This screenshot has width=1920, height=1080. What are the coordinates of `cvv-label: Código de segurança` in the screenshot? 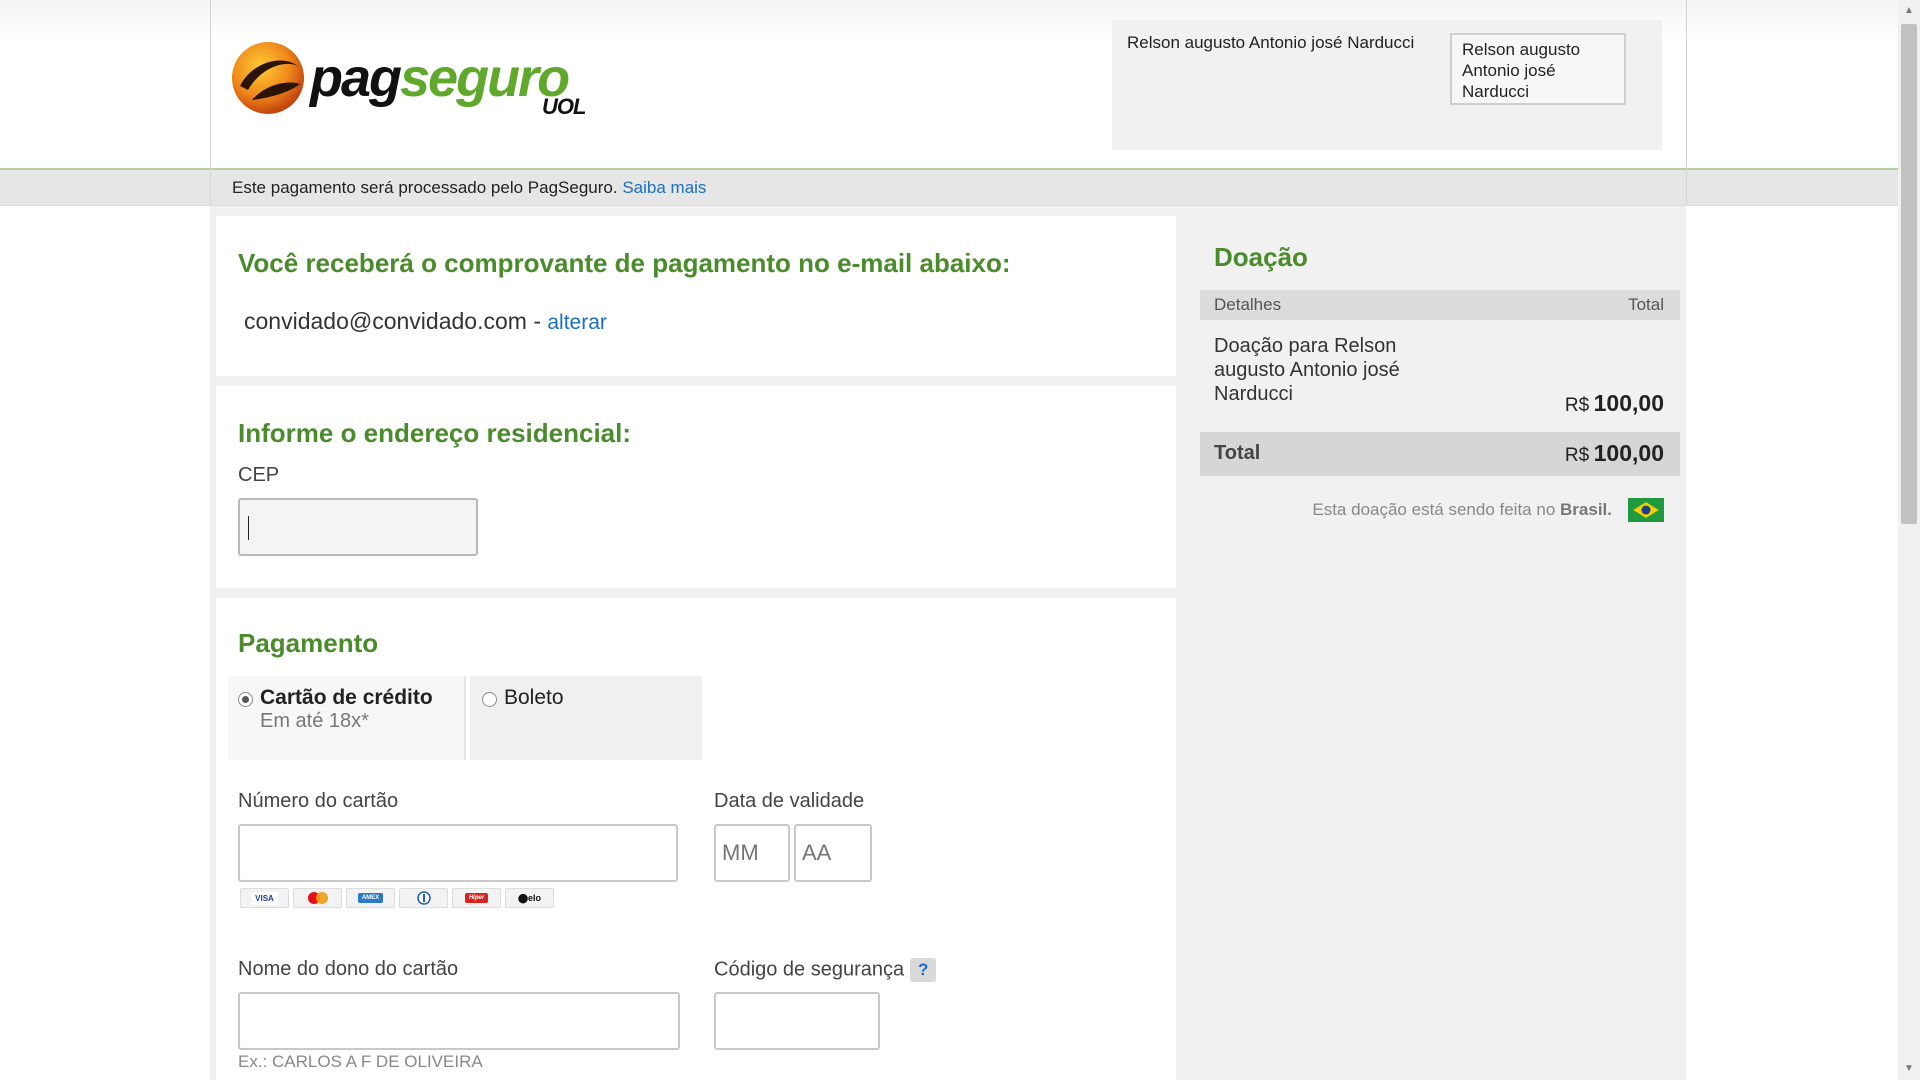 It's located at (809, 969).